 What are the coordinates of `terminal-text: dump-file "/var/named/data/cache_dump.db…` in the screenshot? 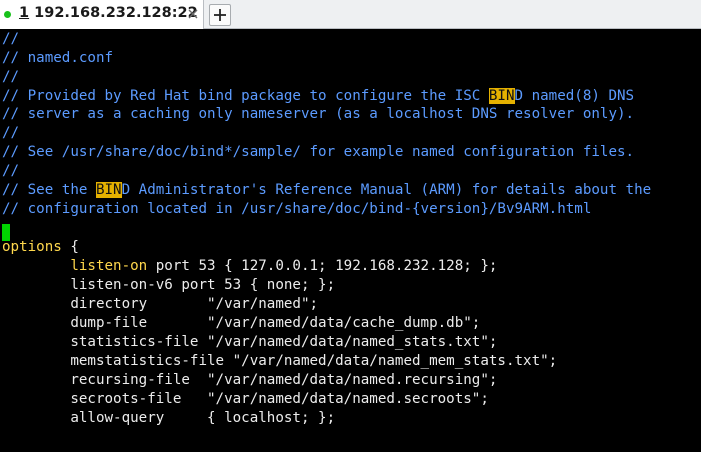 It's located at (241, 323).